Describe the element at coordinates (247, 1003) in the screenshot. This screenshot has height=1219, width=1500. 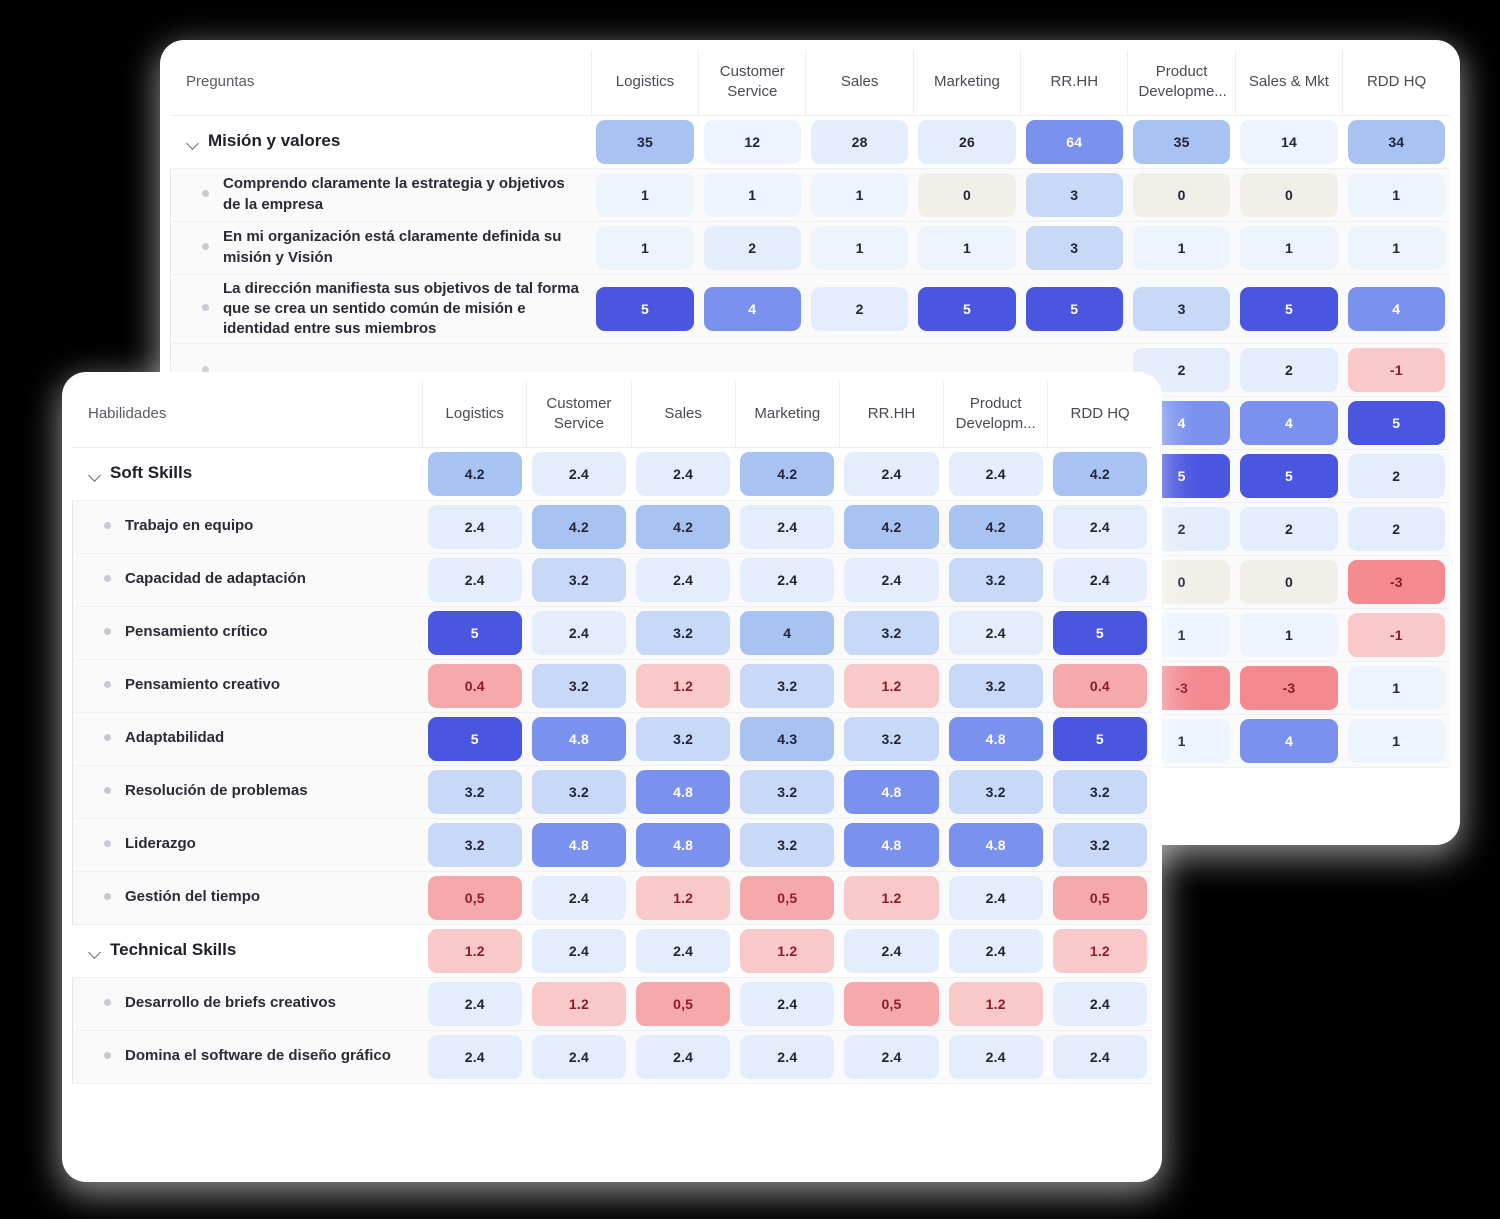
I see `row-item-label: Desarrollo de briefs creativos` at that location.